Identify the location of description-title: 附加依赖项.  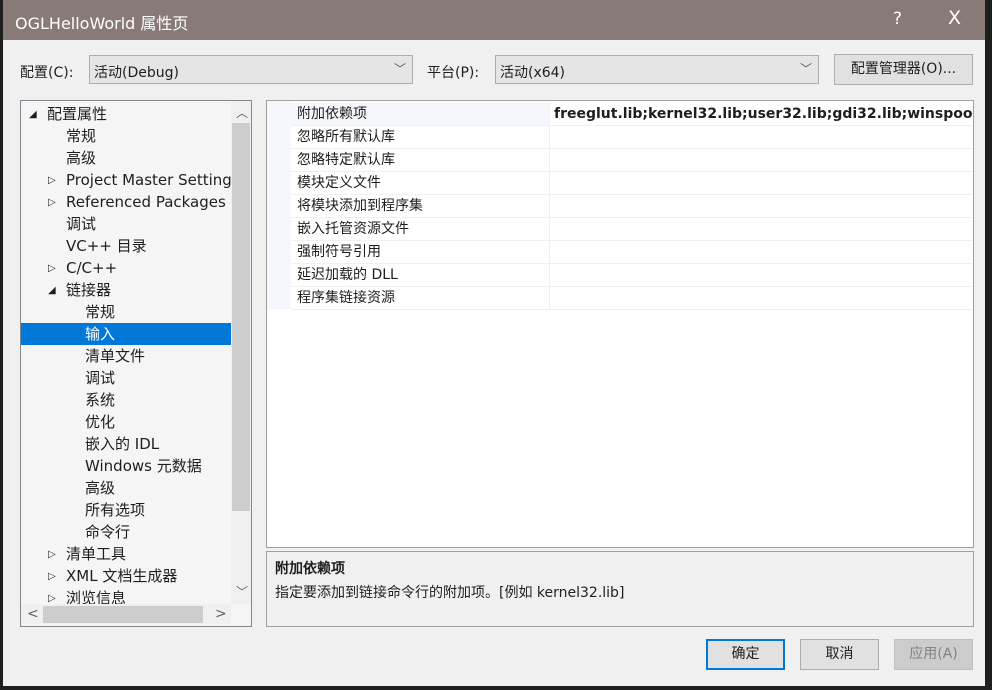
(310, 569).